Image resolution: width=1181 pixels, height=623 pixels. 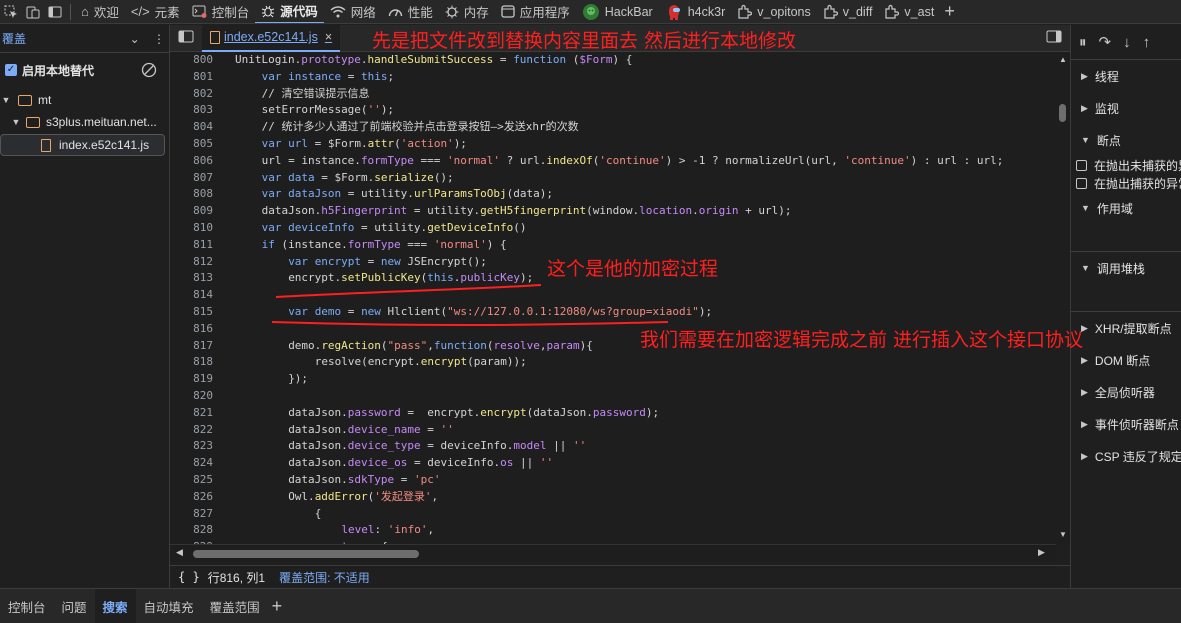 I want to click on code-line: 802 // 清空错误提示信息, so click(x=613, y=94).